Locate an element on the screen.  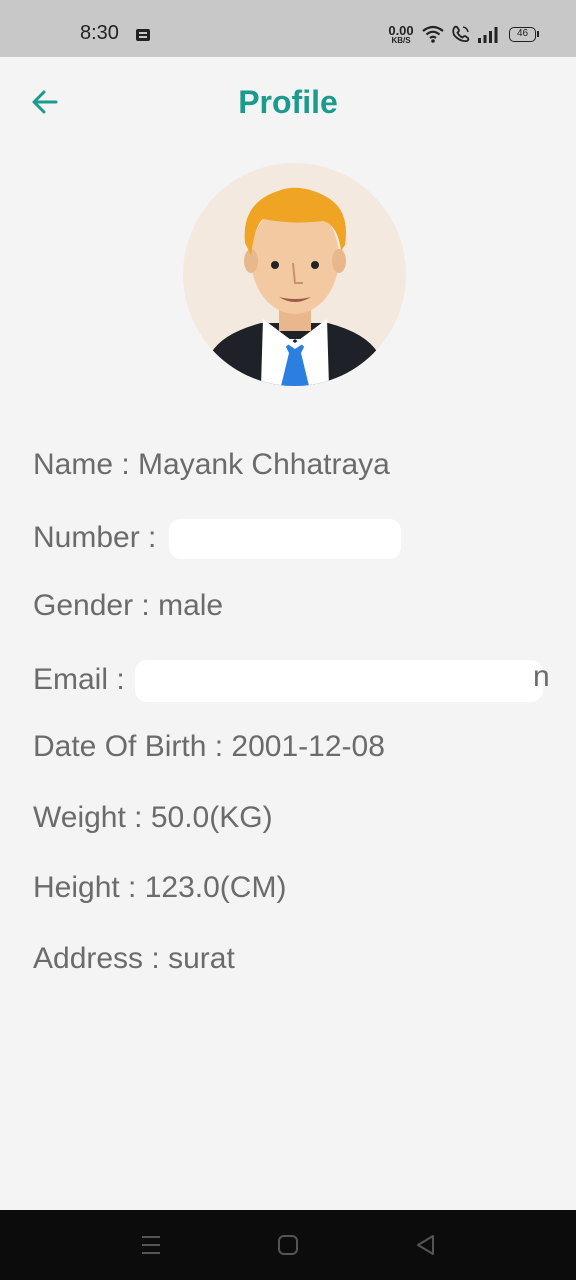
number-row: Number : is located at coordinates (293, 554).